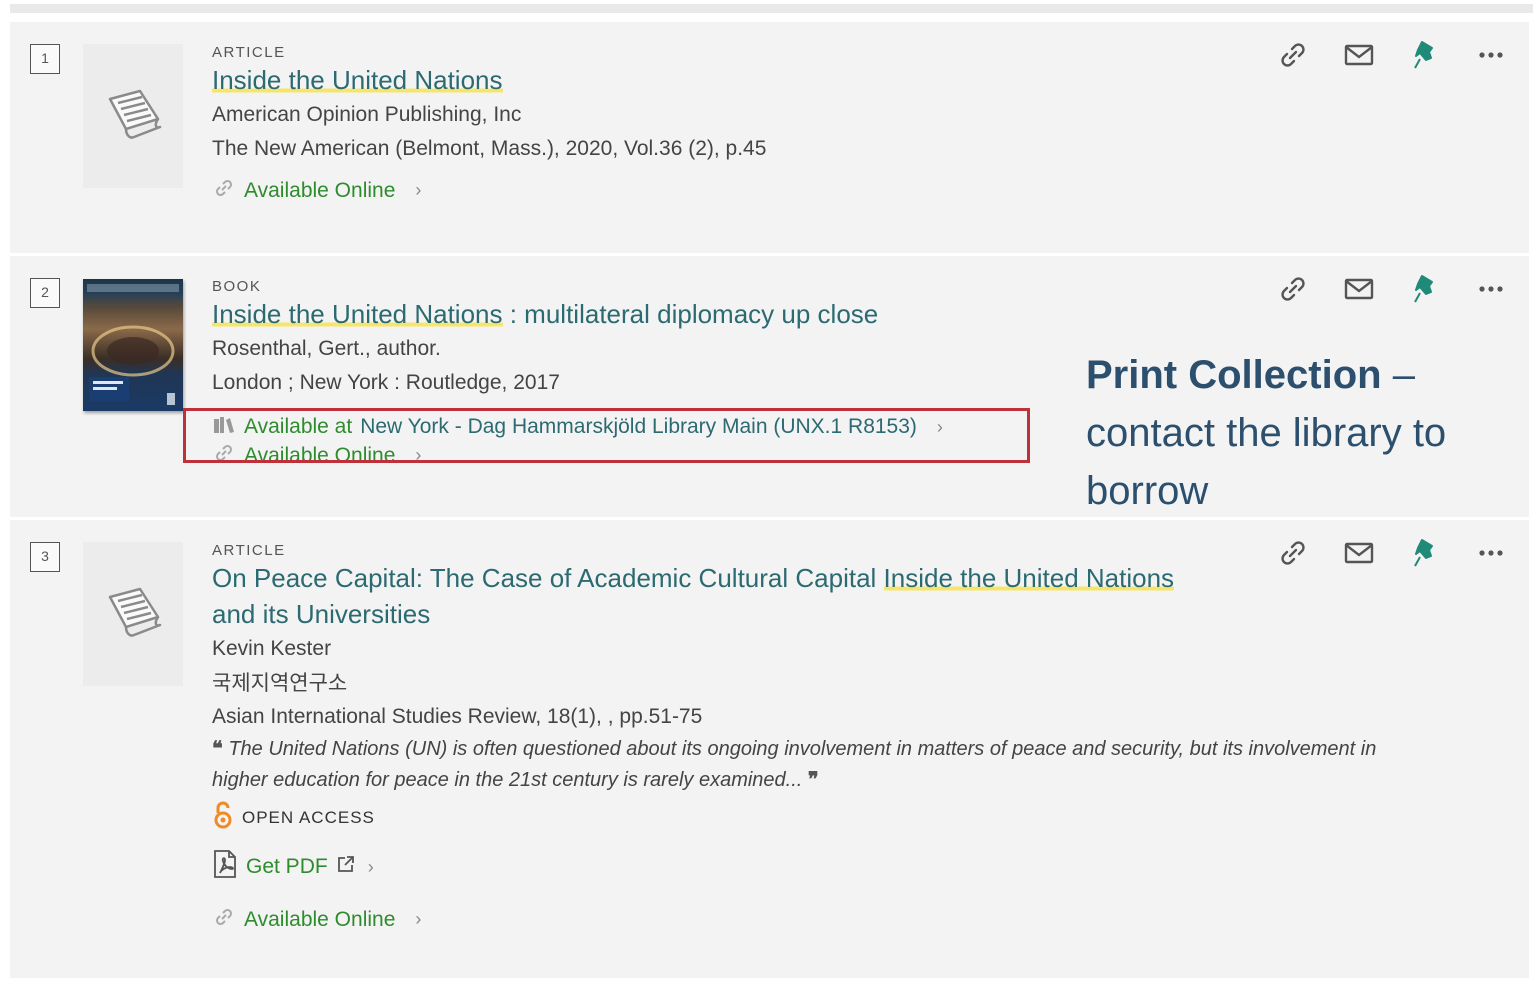 This screenshot has height=983, width=1533. What do you see at coordinates (287, 867) in the screenshot?
I see `get-pdf-label: Get PDF` at bounding box center [287, 867].